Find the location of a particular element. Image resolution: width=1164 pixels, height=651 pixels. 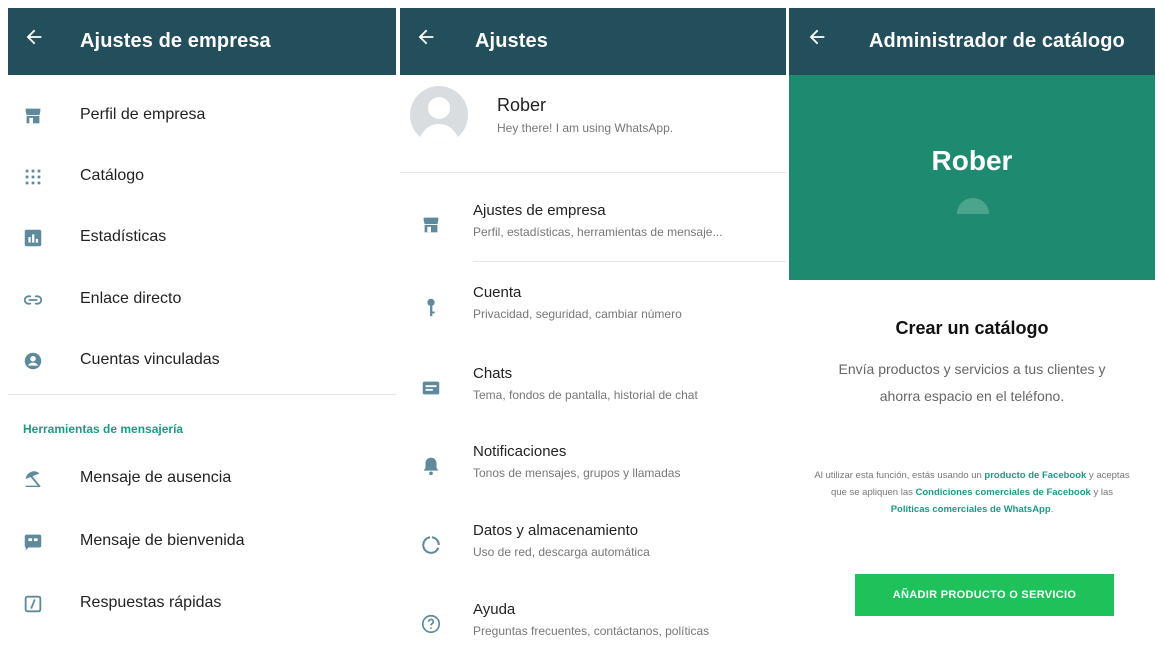

quick-reply-icon is located at coordinates (33, 604).